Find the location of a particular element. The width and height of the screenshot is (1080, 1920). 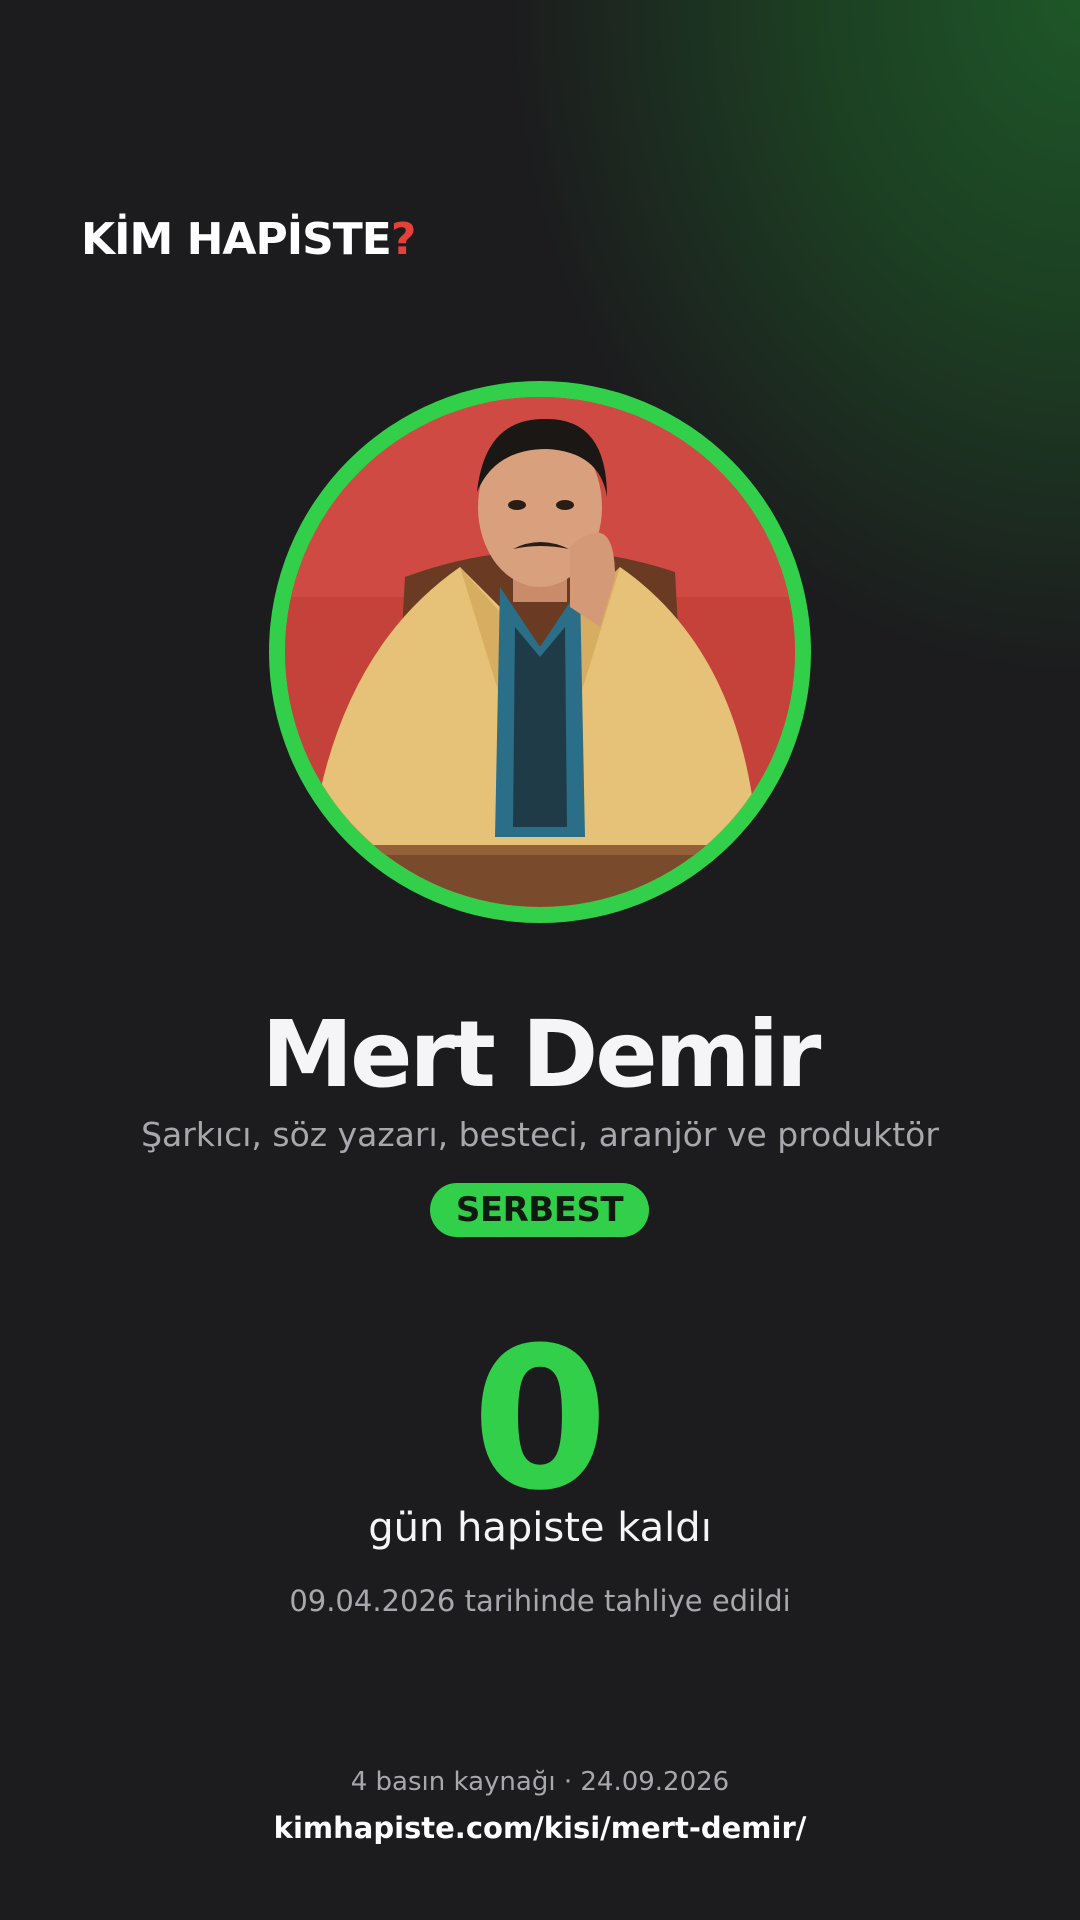

profile-url: kimhapiste.com/kisi/mert-demir/ is located at coordinates (540, 1828).